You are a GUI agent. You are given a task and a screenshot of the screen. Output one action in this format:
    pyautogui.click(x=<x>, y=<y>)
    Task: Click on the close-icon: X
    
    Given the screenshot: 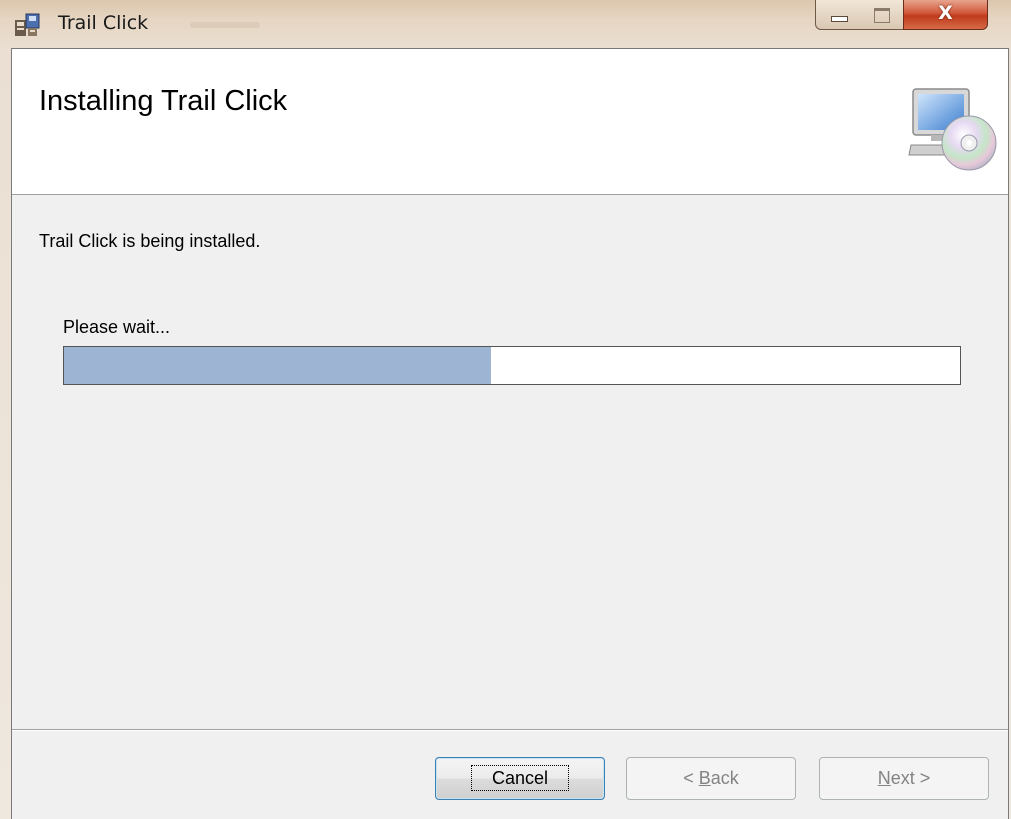 What is the action you would take?
    pyautogui.click(x=945, y=13)
    